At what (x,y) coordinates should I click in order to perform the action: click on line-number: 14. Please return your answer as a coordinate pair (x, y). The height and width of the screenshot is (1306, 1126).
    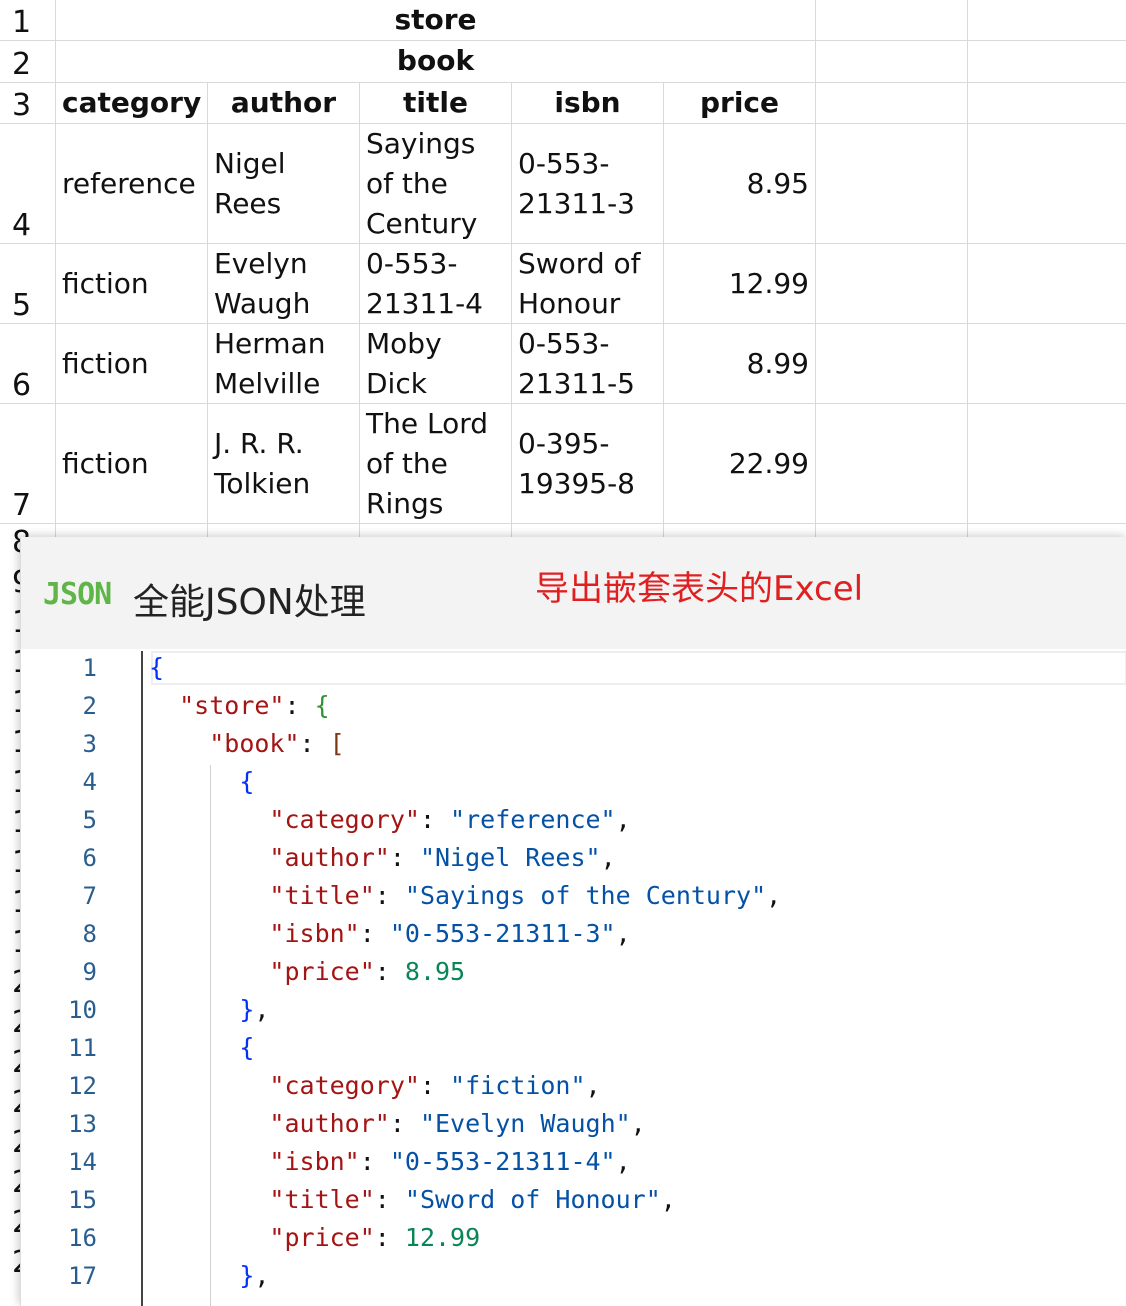
    Looking at the image, I should click on (82, 1162).